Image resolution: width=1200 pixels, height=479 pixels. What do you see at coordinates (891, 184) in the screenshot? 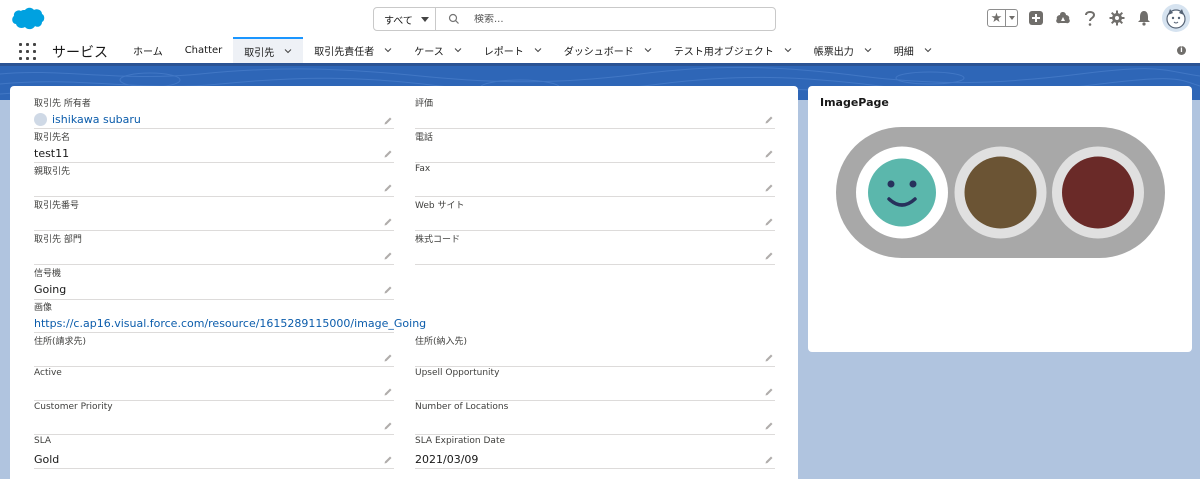
I see `smile-left-eye` at bounding box center [891, 184].